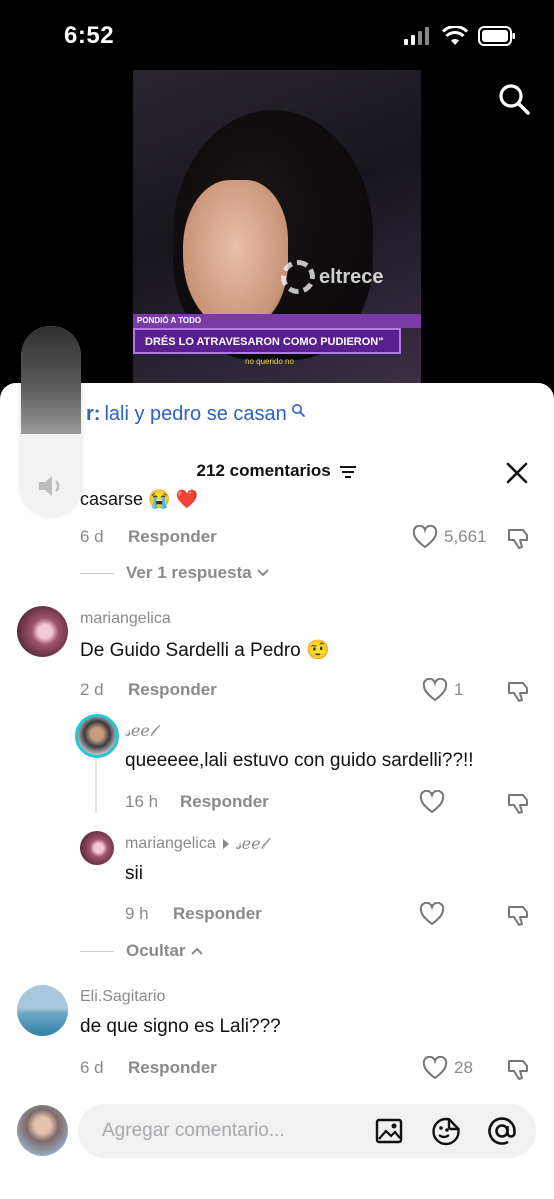 This screenshot has width=554, height=1199. What do you see at coordinates (351, 276) in the screenshot?
I see `channel-logo-text: eltrece` at bounding box center [351, 276].